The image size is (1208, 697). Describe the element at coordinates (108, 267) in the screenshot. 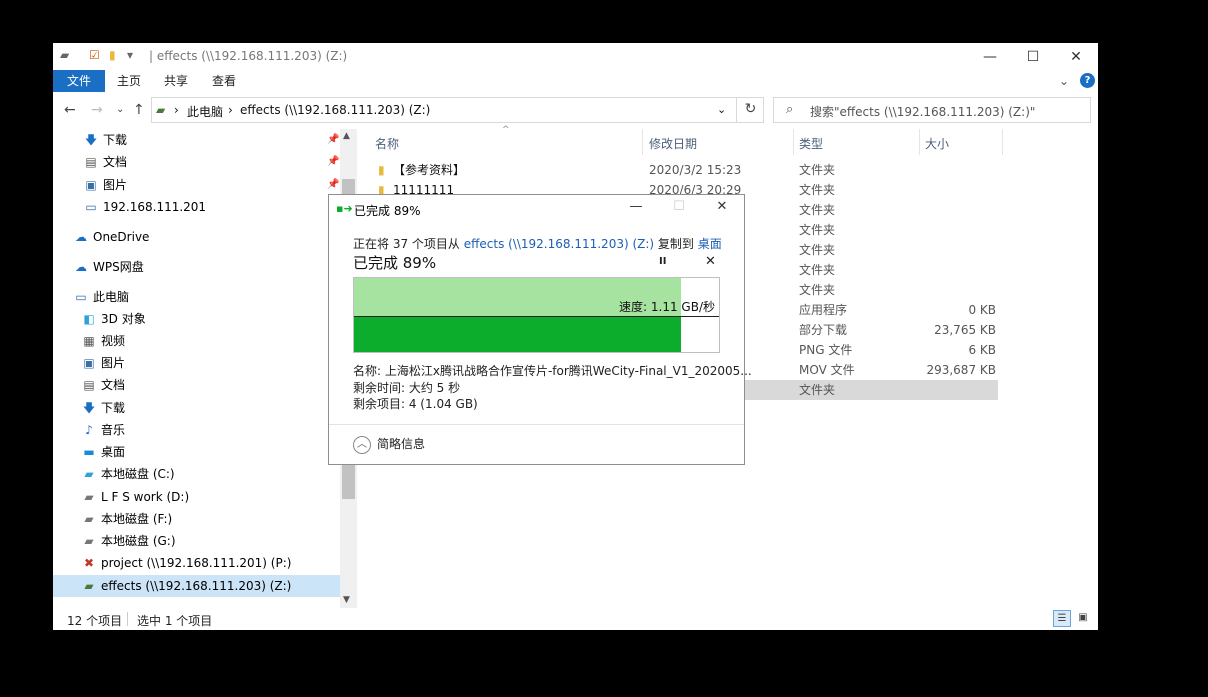

I see `nav-item-wps: ☁ WPS网盘` at that location.